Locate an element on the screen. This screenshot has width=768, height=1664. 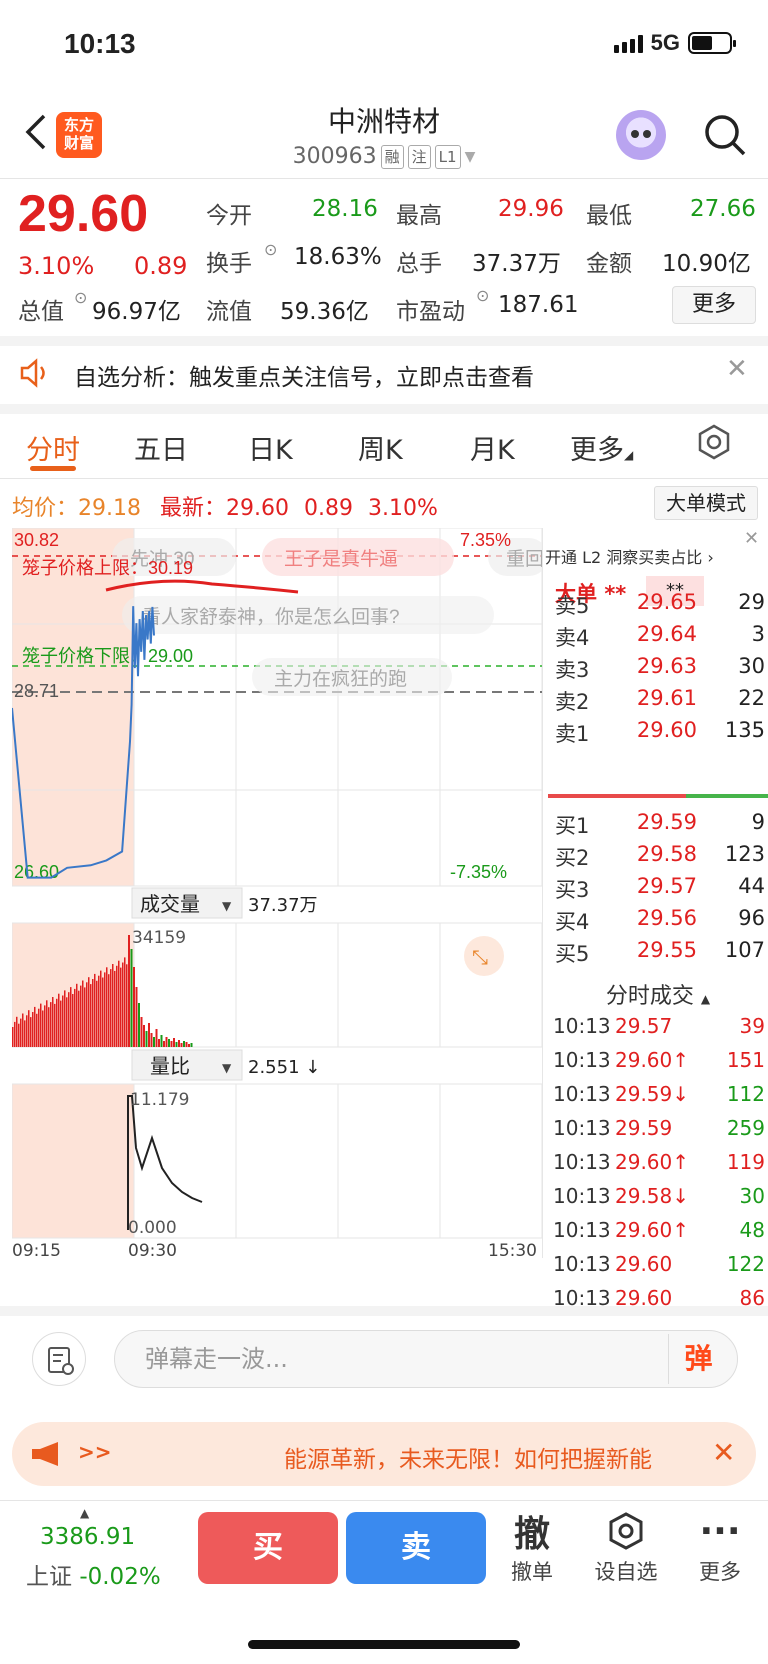
level-price: 29.61 is located at coordinates (666, 698).